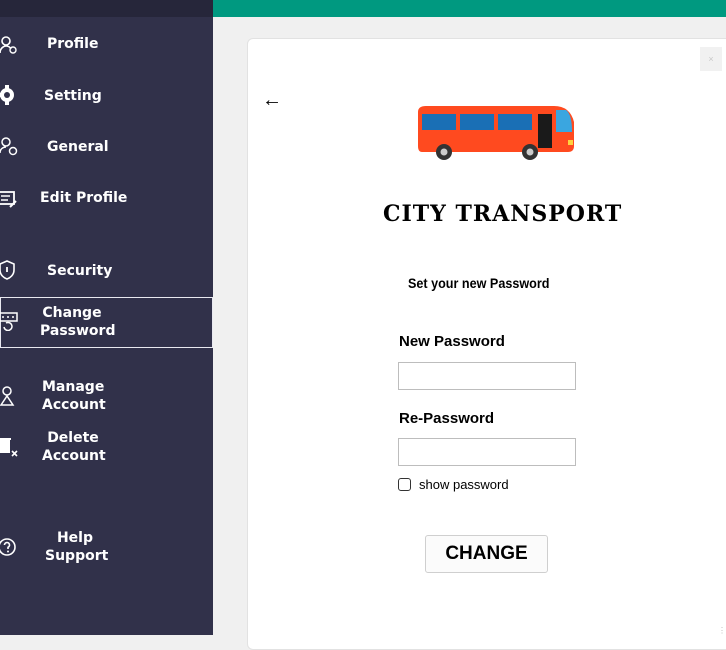 The width and height of the screenshot is (726, 650). I want to click on sidebar-item-label: Security, so click(80, 271).